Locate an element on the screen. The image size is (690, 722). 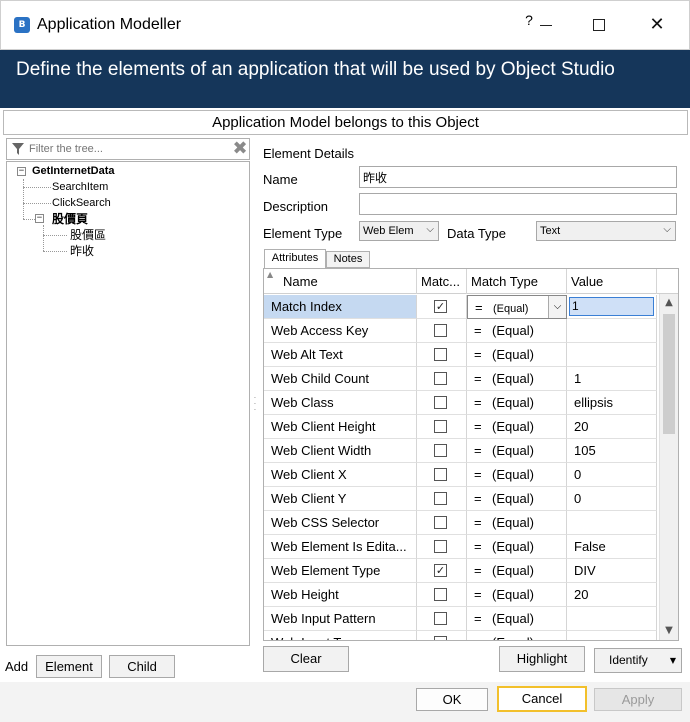
column-header-name: ▲ Name is located at coordinates (340, 281).